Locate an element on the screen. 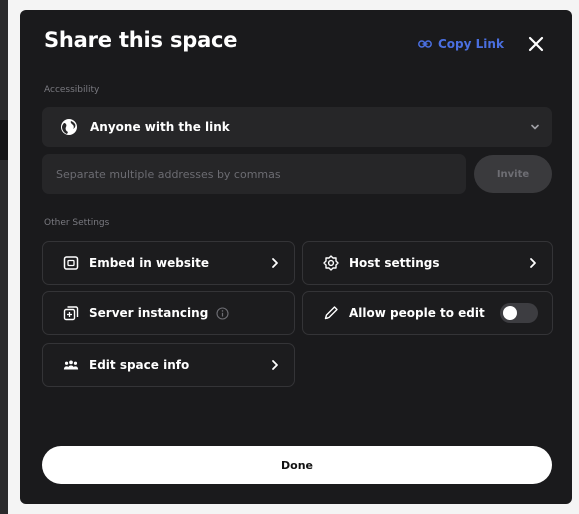  modal-title: Share this space is located at coordinates (141, 40).